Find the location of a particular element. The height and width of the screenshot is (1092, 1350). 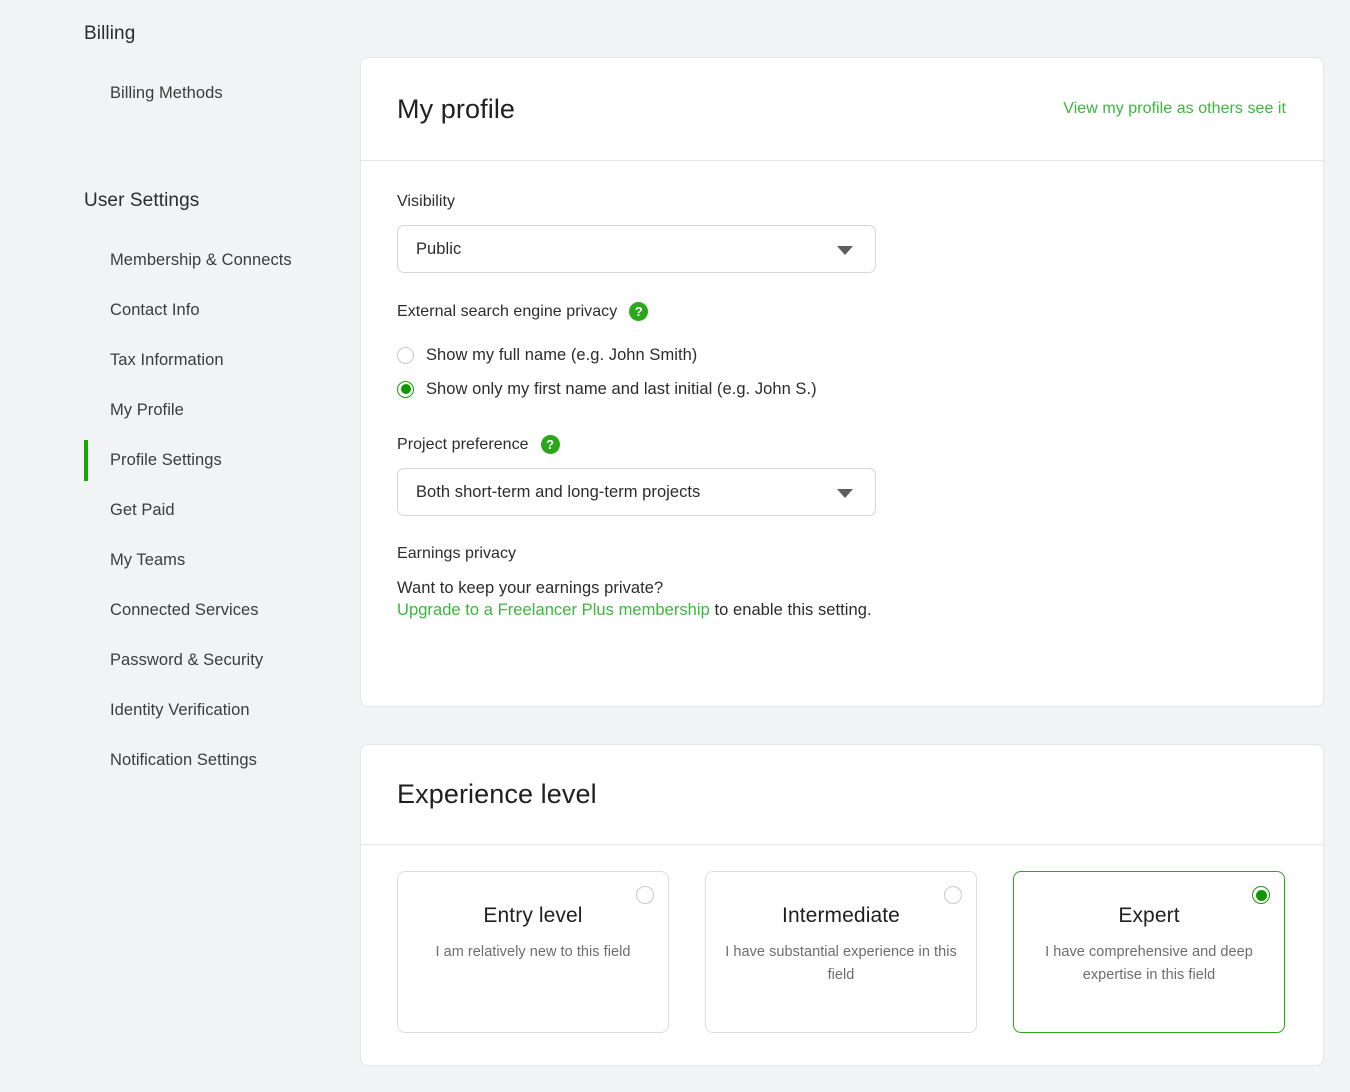

sidebar-item-membership-connects: Membership & Connects is located at coordinates (180, 260).